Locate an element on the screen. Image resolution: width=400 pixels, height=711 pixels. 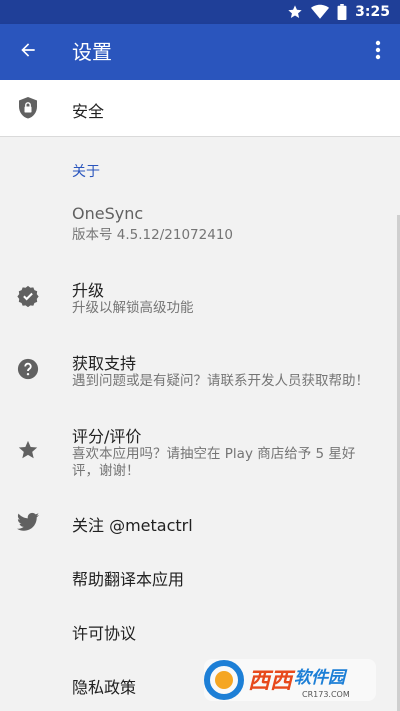
setting-follow-title: 关注 @metactrl is located at coordinates (132, 525).